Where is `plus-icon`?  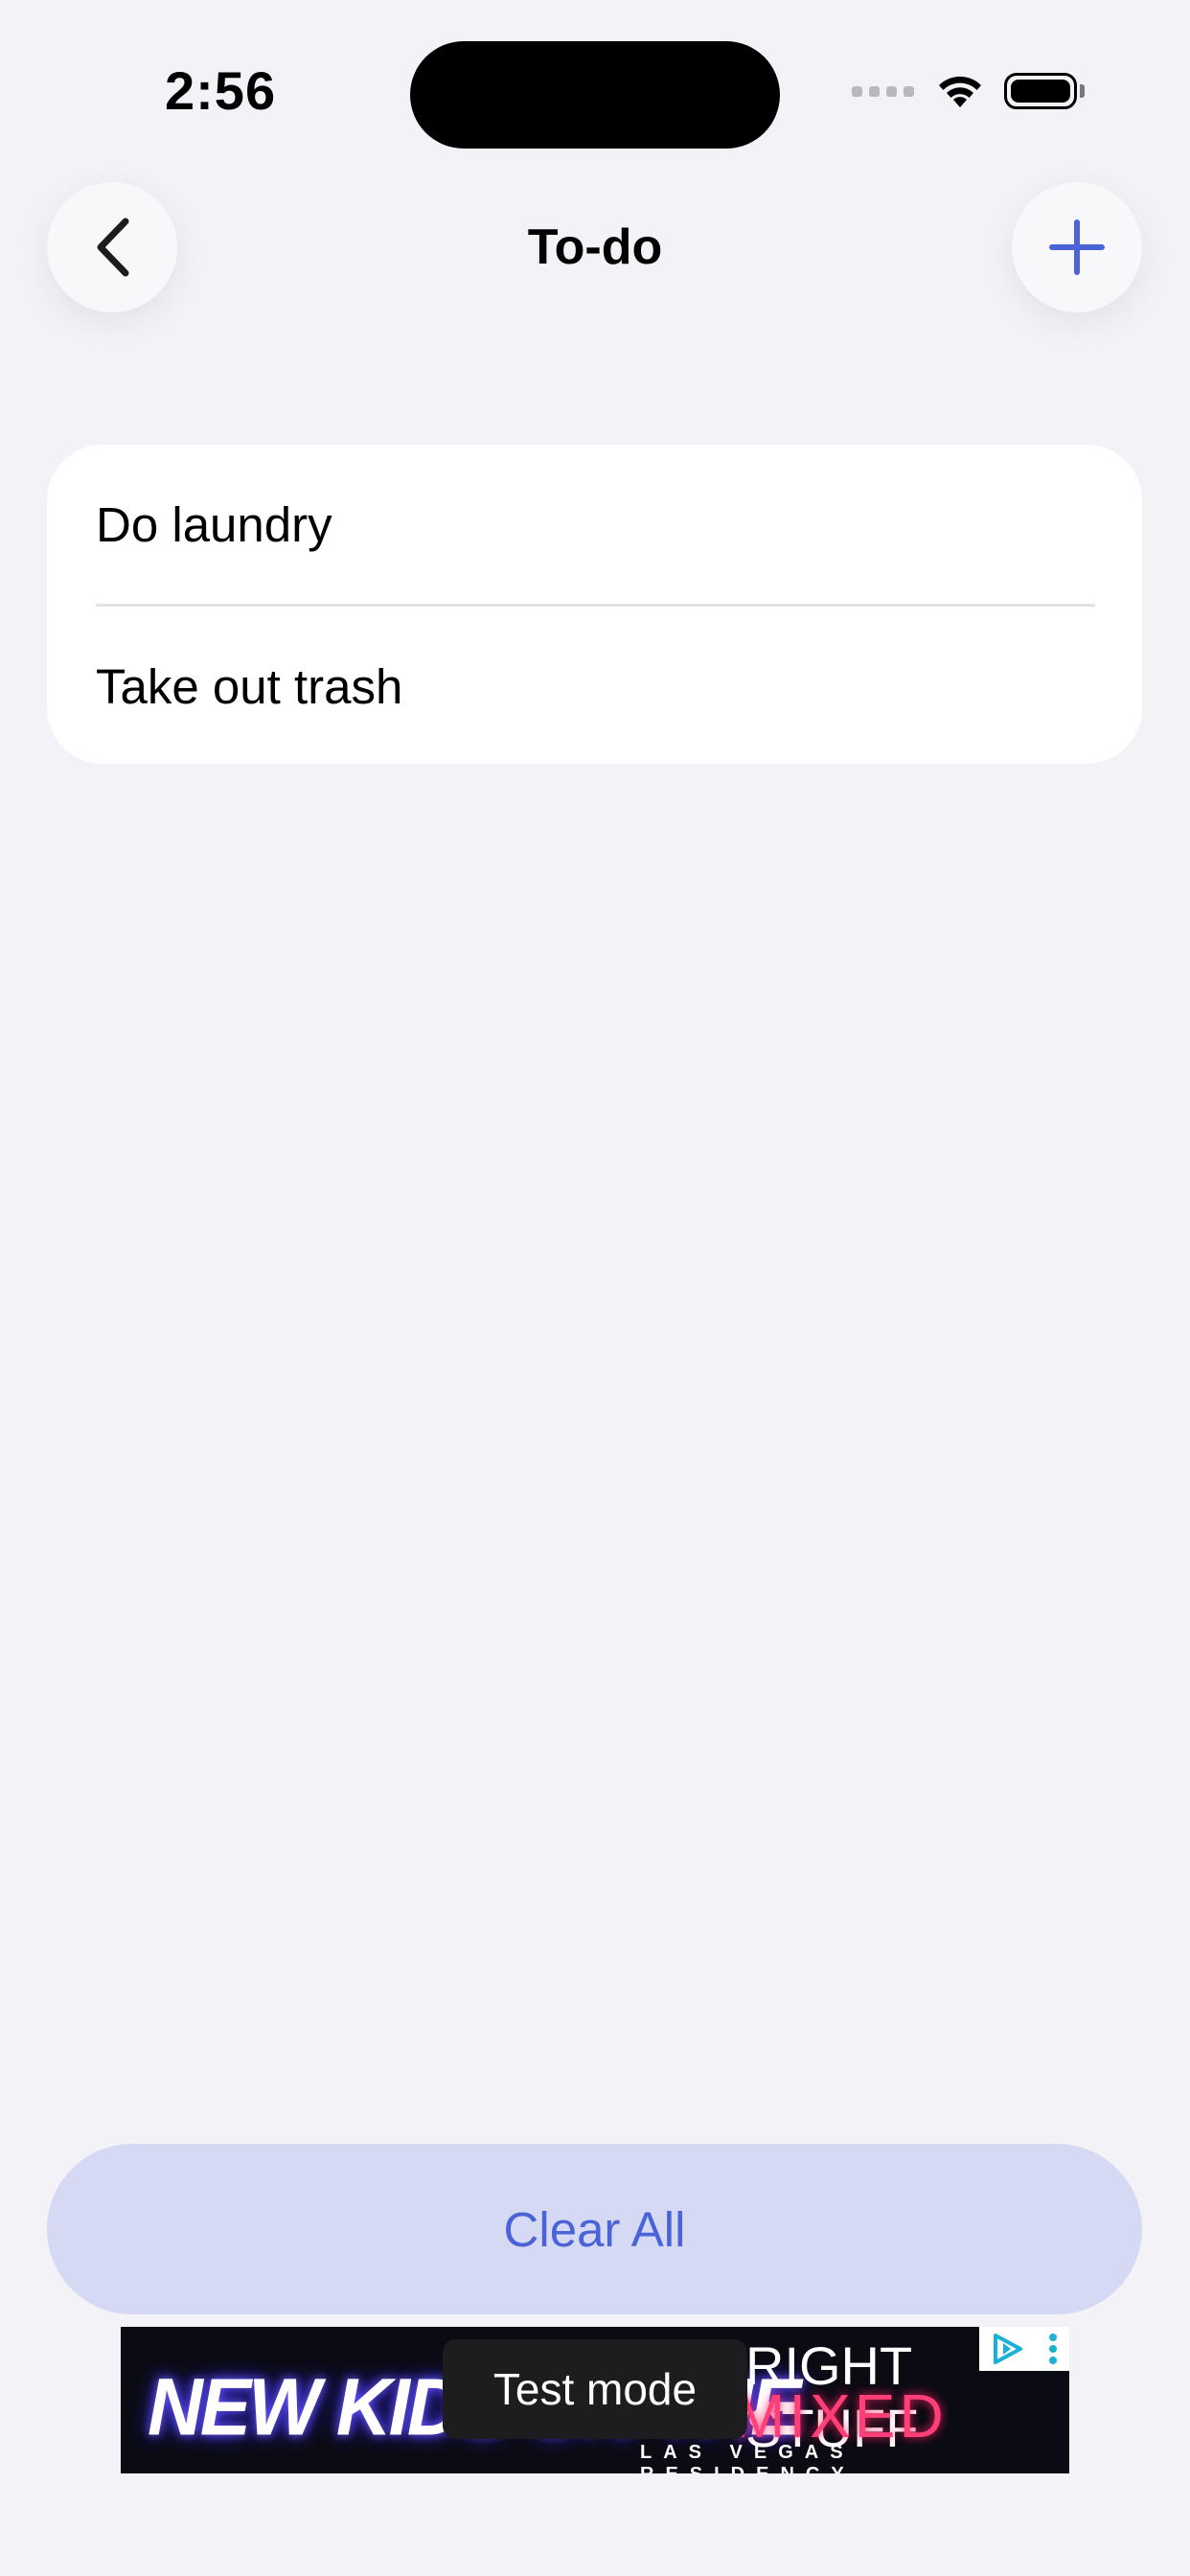
plus-icon is located at coordinates (1077, 247).